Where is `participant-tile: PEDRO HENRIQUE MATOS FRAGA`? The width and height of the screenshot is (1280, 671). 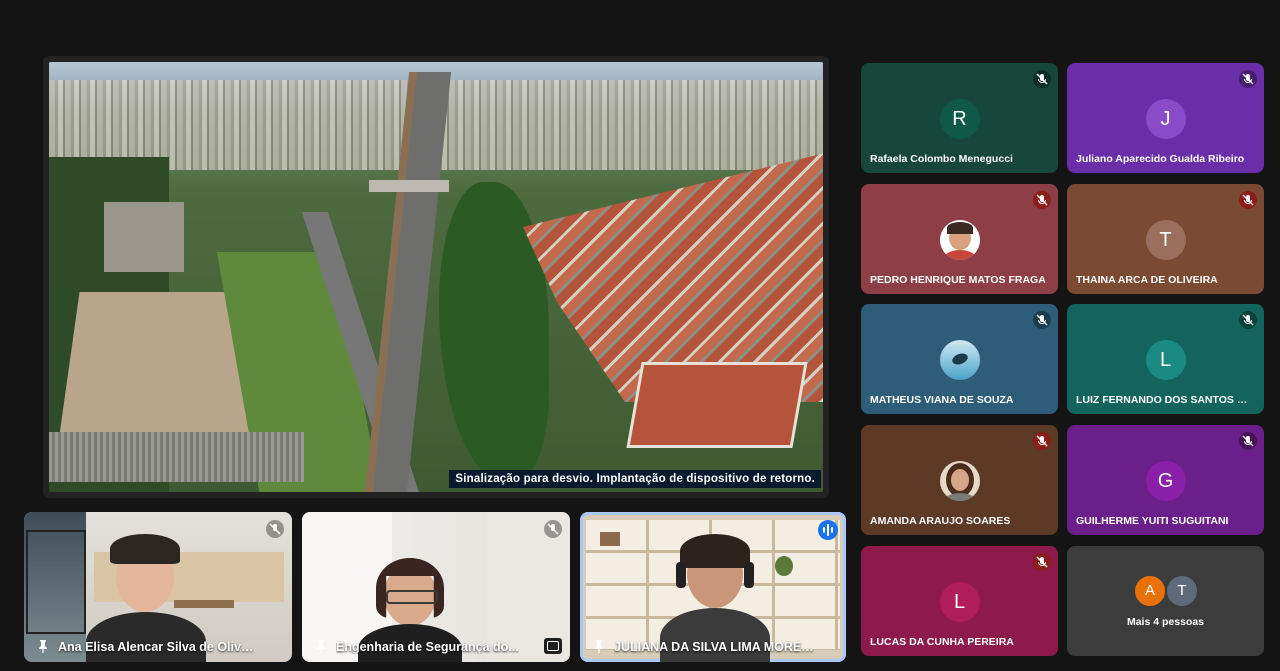 participant-tile: PEDRO HENRIQUE MATOS FRAGA is located at coordinates (959, 239).